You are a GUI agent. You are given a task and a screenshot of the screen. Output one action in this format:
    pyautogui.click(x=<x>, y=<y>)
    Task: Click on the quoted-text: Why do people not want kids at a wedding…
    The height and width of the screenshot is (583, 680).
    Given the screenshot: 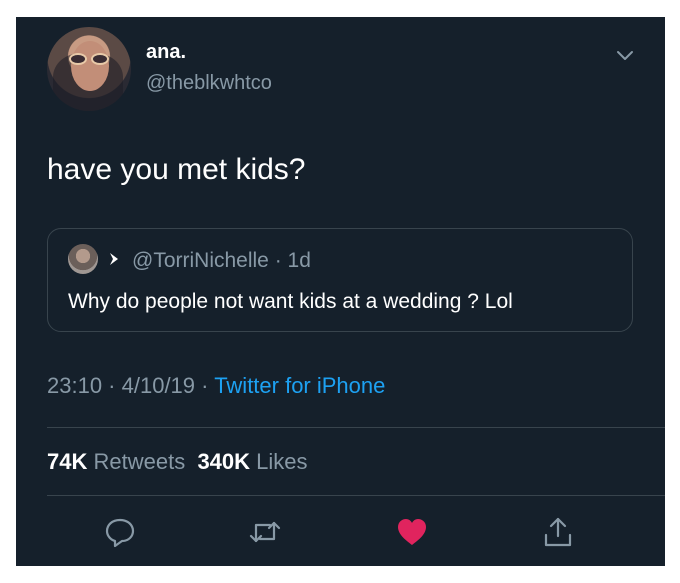 What is the action you would take?
    pyautogui.click(x=290, y=301)
    